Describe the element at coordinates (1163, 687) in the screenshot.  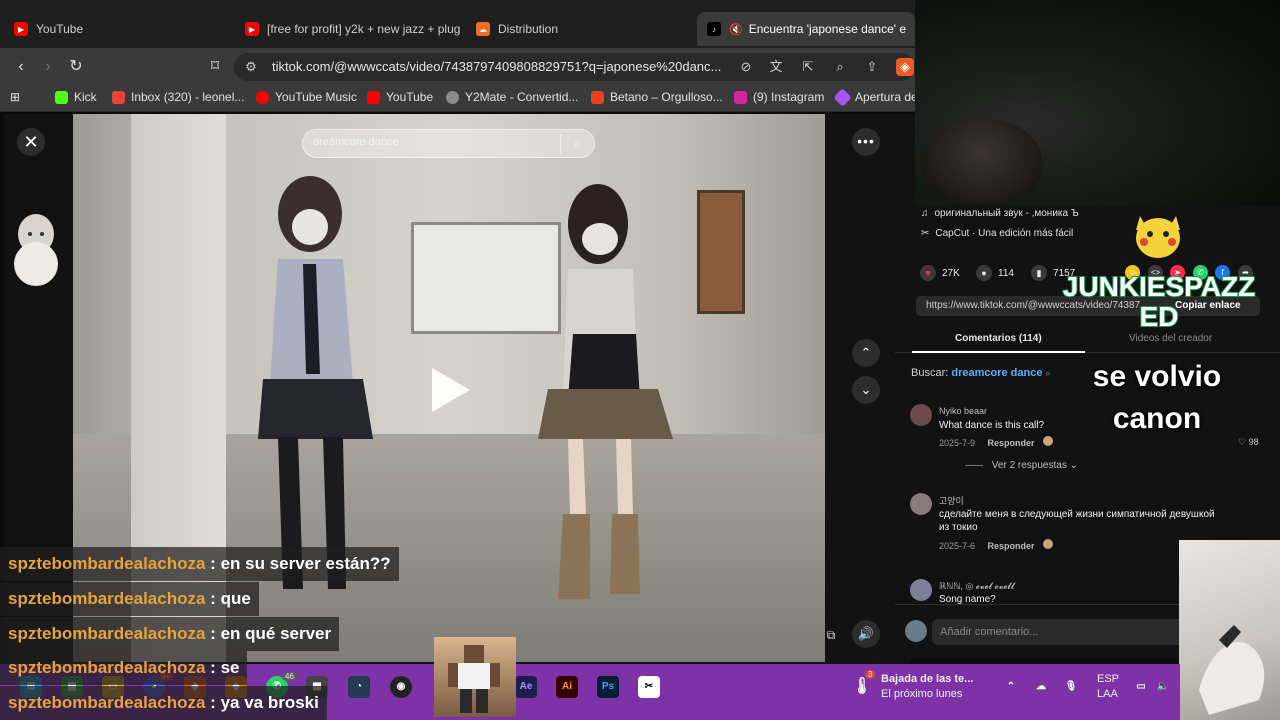
I see `speaker-icon: 🔈` at that location.